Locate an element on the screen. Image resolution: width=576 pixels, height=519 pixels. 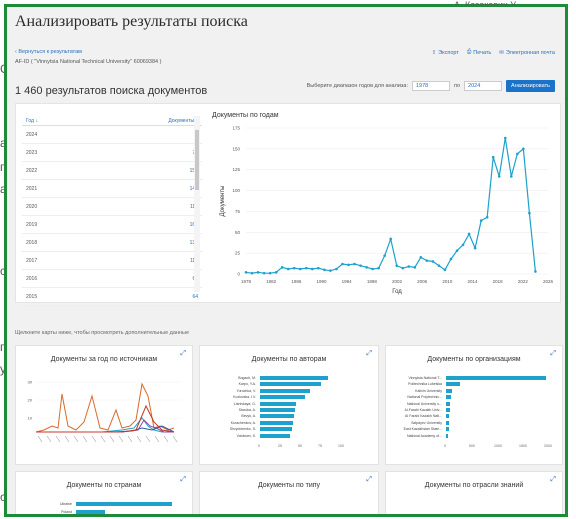
y-axis-label: Документы is located at coordinates (223, 201).